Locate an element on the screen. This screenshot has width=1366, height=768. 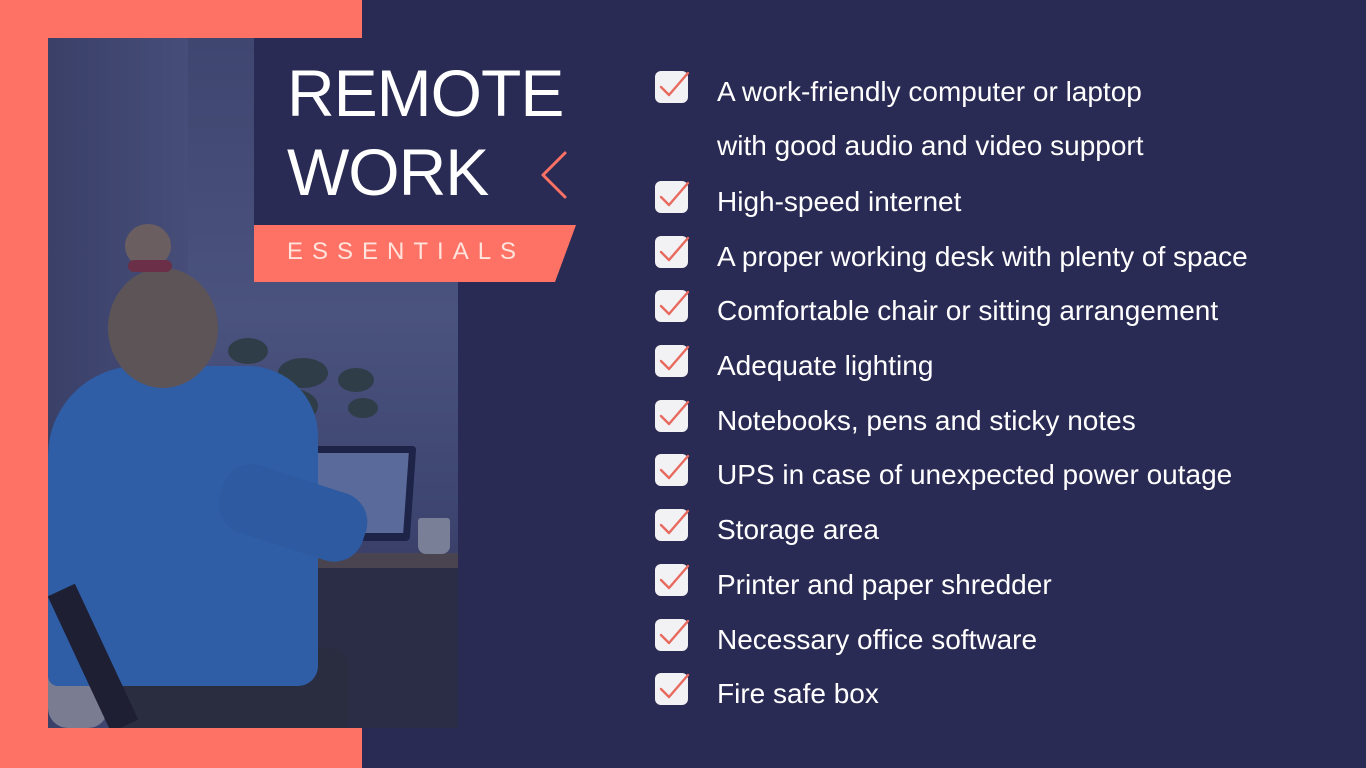
checklist-item-label: Comfortable chair or sitting arrangement is located at coordinates (967, 311).